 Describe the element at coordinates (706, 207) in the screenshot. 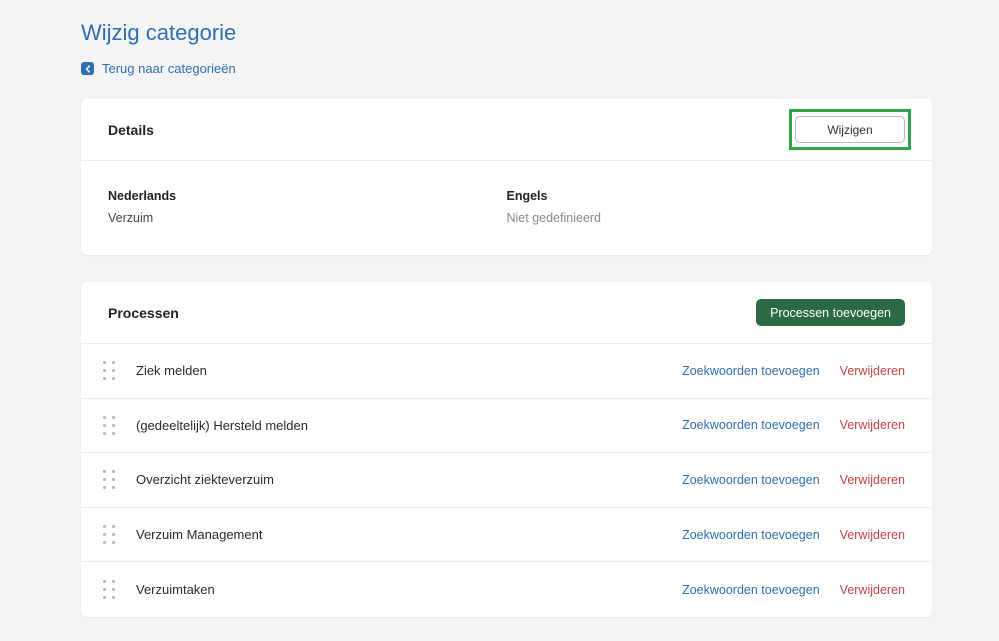

I see `details-field-english: Engels Niet gedefinieerd` at that location.